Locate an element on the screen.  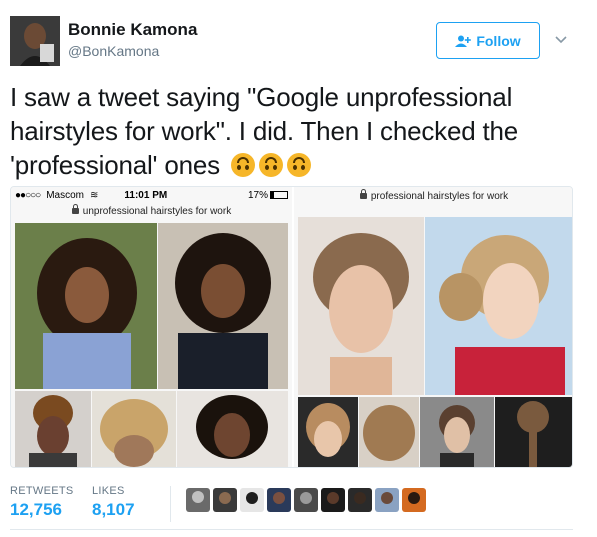
url-text: professional hairstyles for work is located at coordinates (439, 196).